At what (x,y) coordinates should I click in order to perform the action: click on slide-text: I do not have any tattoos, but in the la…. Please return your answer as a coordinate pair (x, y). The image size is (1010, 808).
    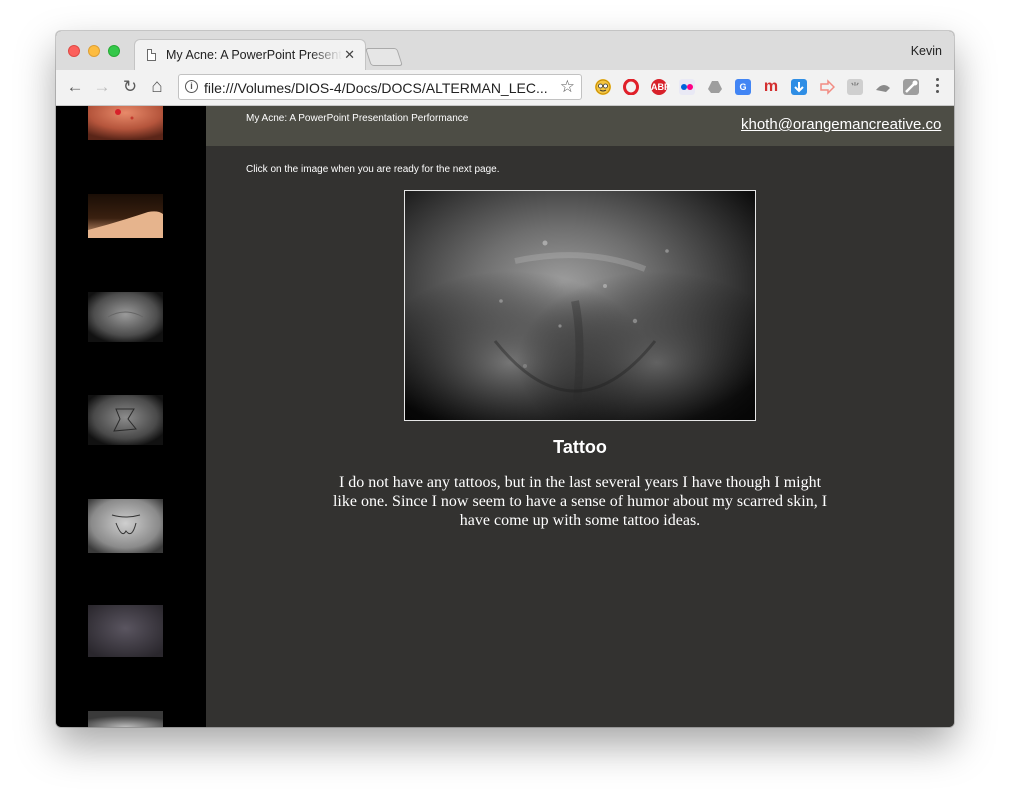
    Looking at the image, I should click on (580, 501).